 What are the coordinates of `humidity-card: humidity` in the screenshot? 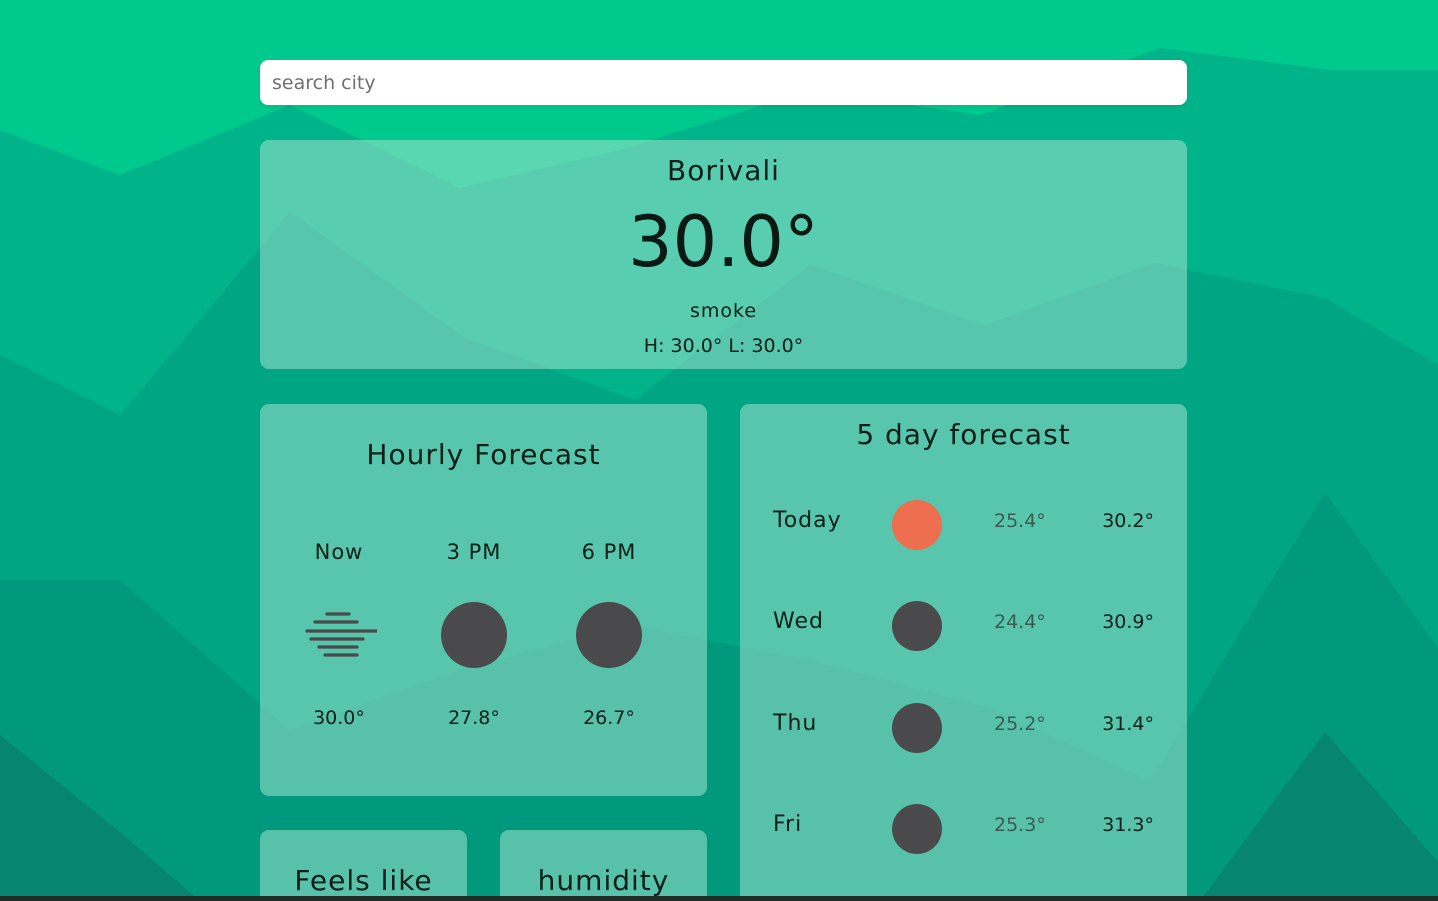 It's located at (603, 865).